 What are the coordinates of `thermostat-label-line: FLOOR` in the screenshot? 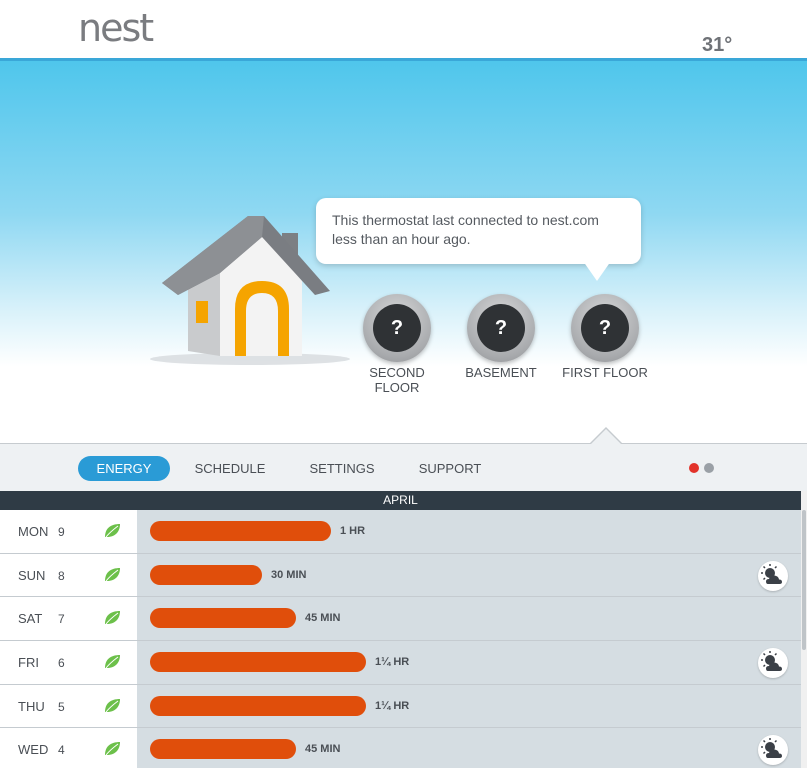 It's located at (397, 387).